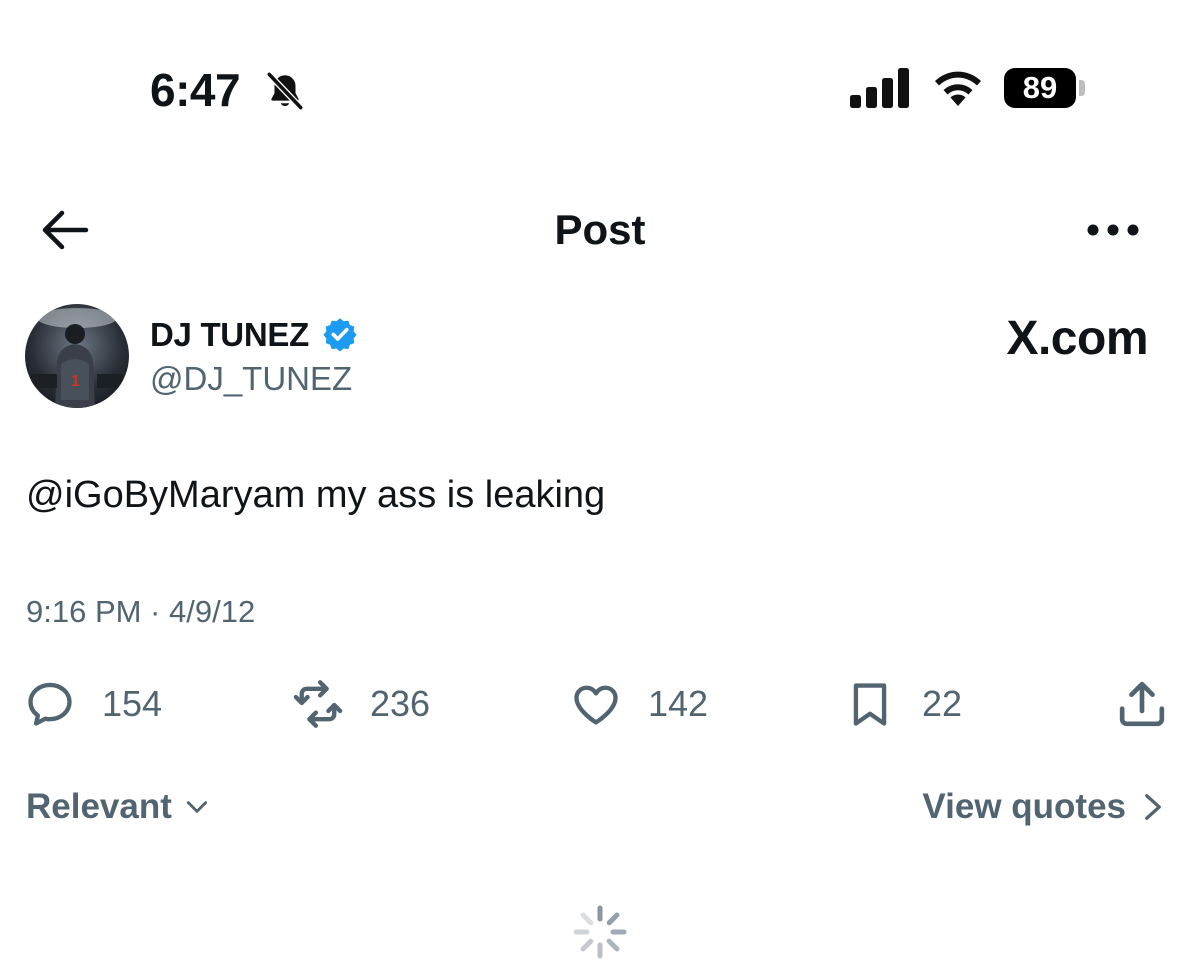  Describe the element at coordinates (65, 230) in the screenshot. I see `arrow-left-icon` at that location.